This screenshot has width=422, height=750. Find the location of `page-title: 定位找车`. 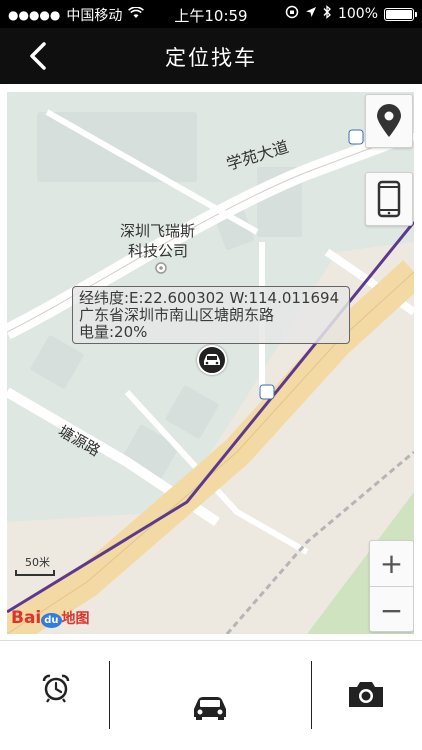

page-title: 定位找车 is located at coordinates (211, 58).